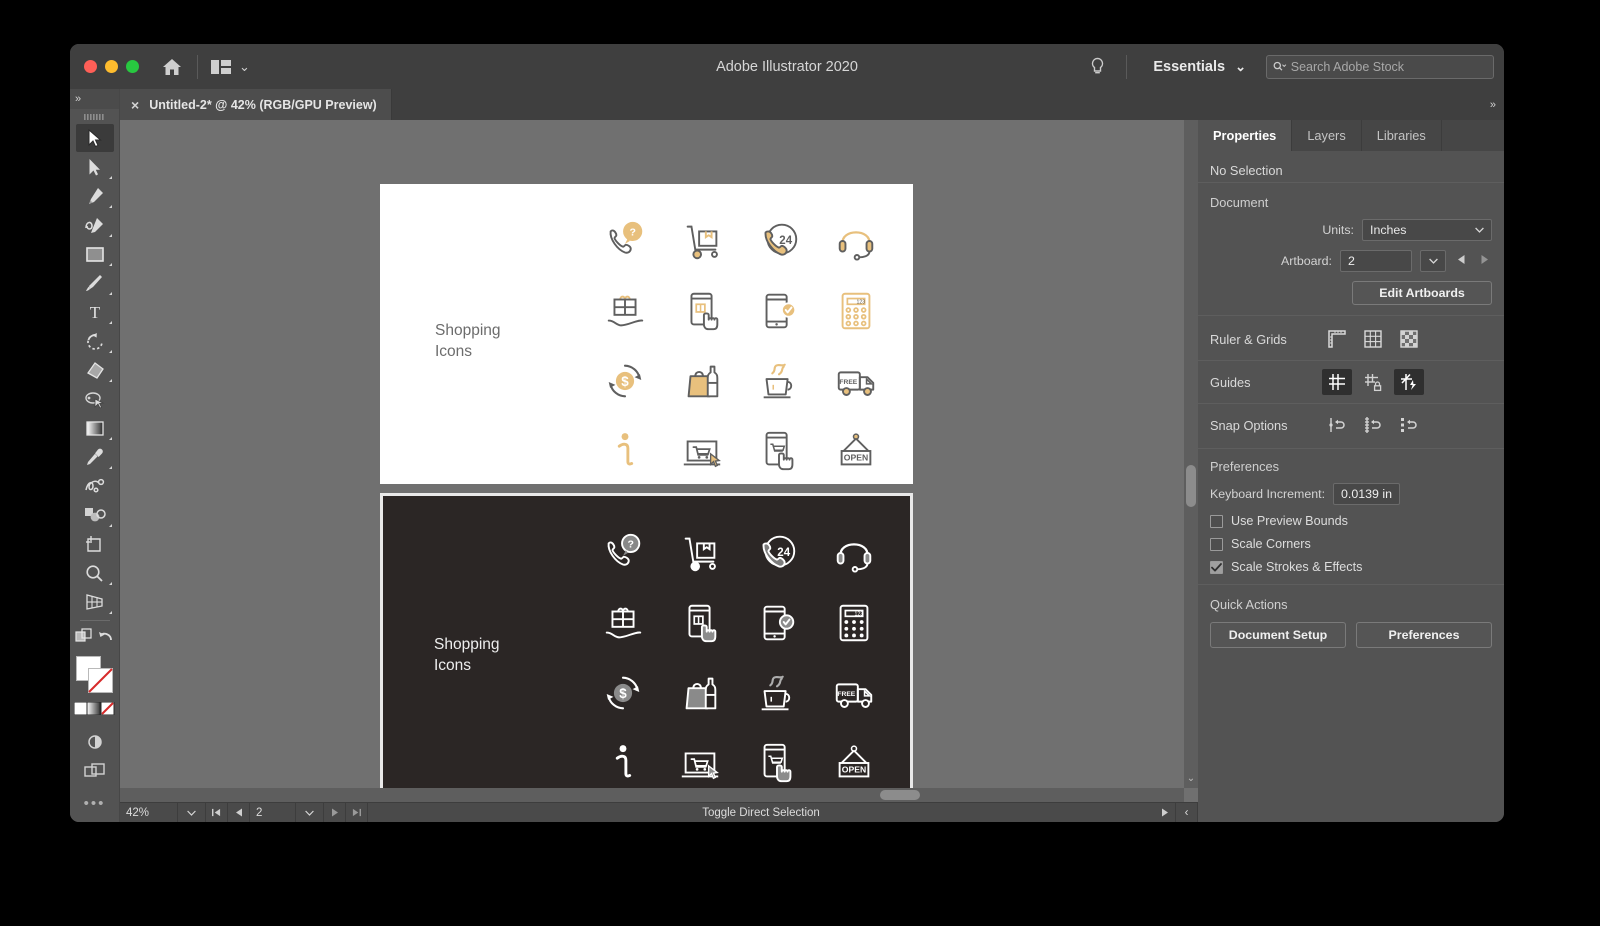 The image size is (1600, 926). Describe the element at coordinates (1244, 466) in the screenshot. I see `preferences-heading: Preferences` at that location.